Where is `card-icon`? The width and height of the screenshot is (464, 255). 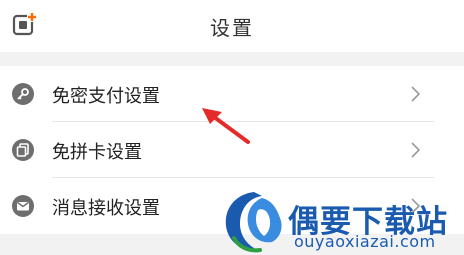 card-icon is located at coordinates (23, 150).